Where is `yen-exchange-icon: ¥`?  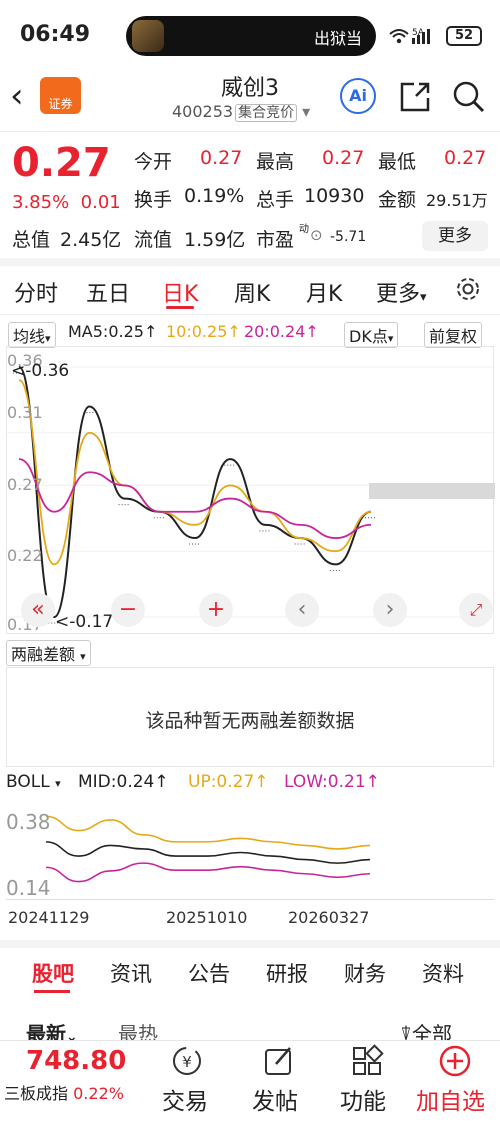
yen-exchange-icon: ¥ is located at coordinates (187, 1061).